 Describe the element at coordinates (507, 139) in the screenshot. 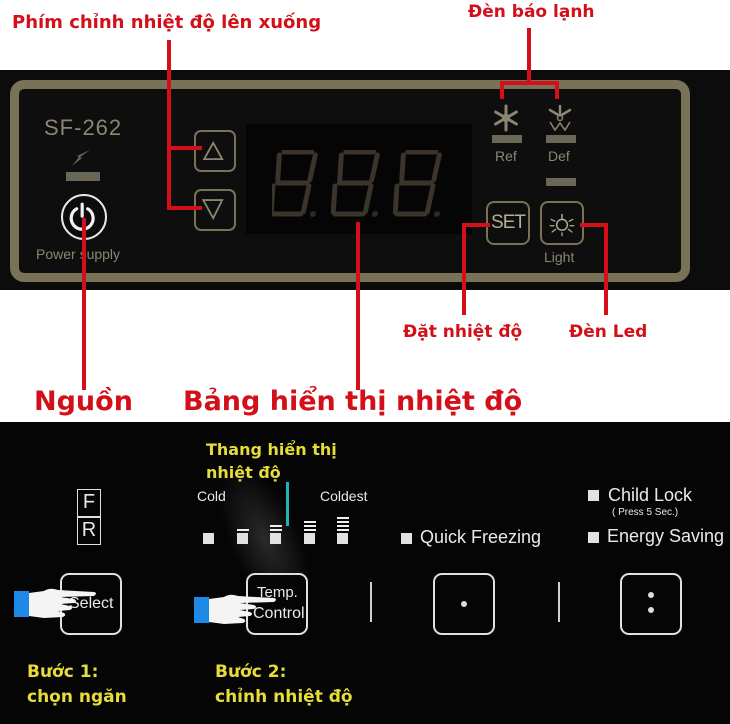

I see `ref-led` at that location.